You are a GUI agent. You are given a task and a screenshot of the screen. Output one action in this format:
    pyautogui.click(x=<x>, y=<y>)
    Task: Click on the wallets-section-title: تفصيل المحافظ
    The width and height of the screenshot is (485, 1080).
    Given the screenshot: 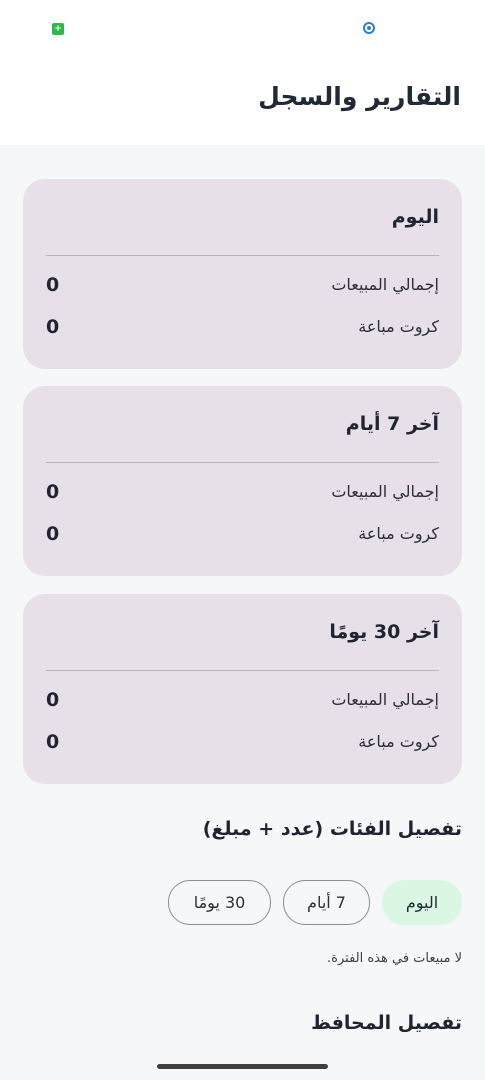 What is the action you would take?
    pyautogui.click(x=386, y=1023)
    